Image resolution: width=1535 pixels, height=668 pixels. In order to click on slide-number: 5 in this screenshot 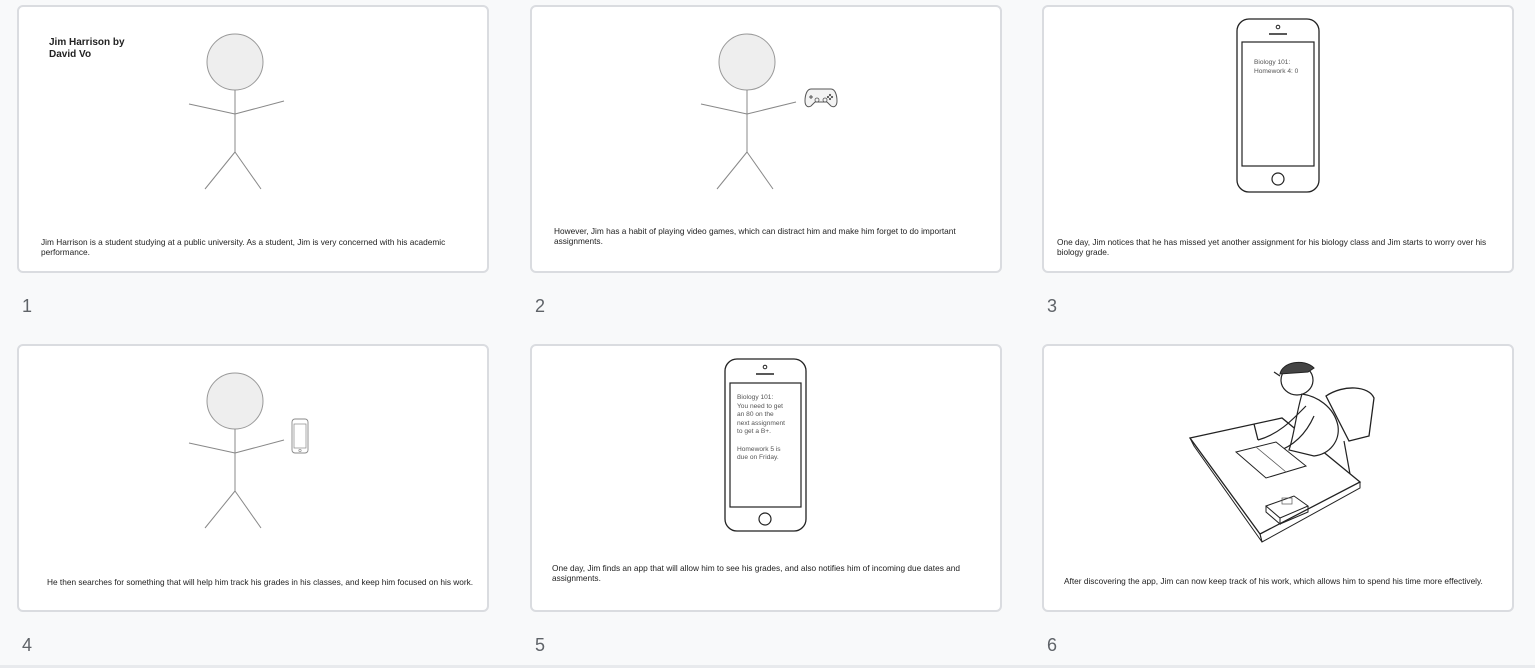, I will do `click(540, 645)`.